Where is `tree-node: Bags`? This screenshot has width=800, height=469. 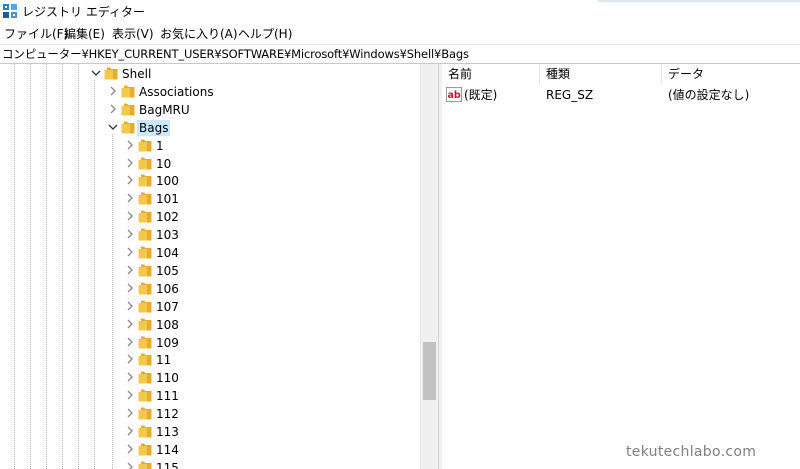 tree-node: Bags is located at coordinates (210, 128).